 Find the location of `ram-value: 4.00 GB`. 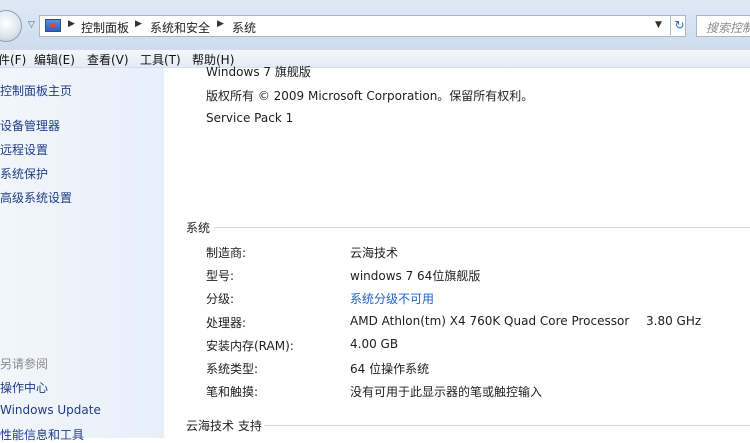

ram-value: 4.00 GB is located at coordinates (374, 344).